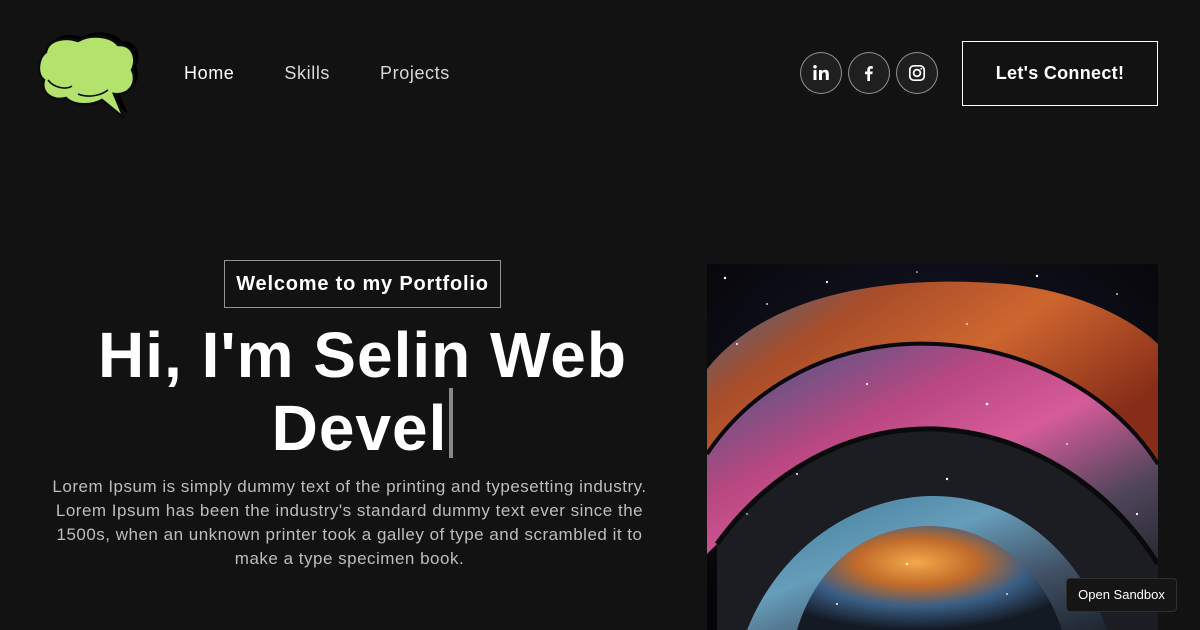 The height and width of the screenshot is (630, 1200). Describe the element at coordinates (91, 74) in the screenshot. I see `logo-icon` at that location.